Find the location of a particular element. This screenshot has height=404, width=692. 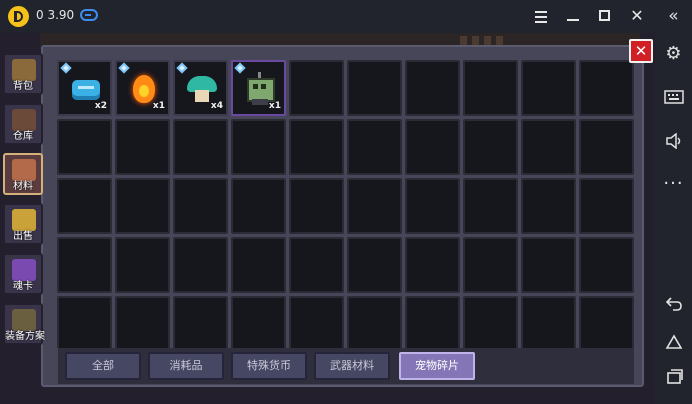

home-icon is located at coordinates (673, 341).